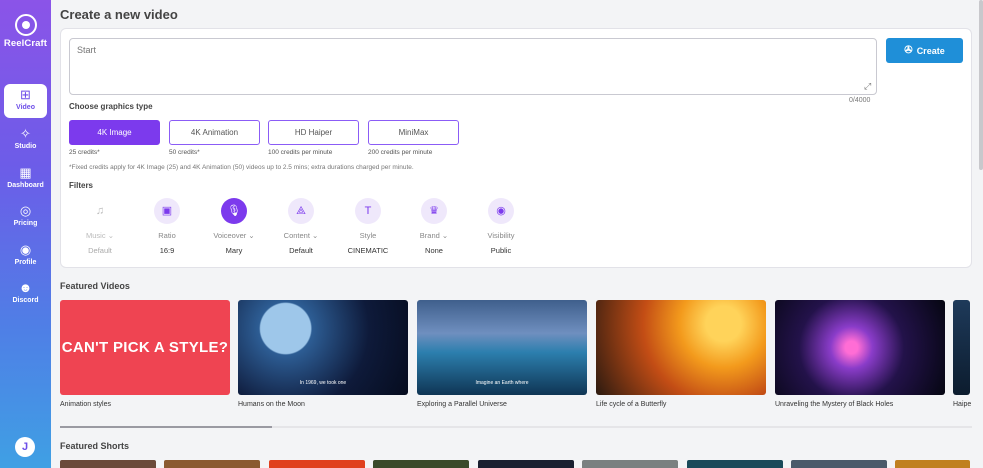 The image size is (983, 468). I want to click on sidebar-item-dashboard: ▦ Dashboard, so click(25, 179).